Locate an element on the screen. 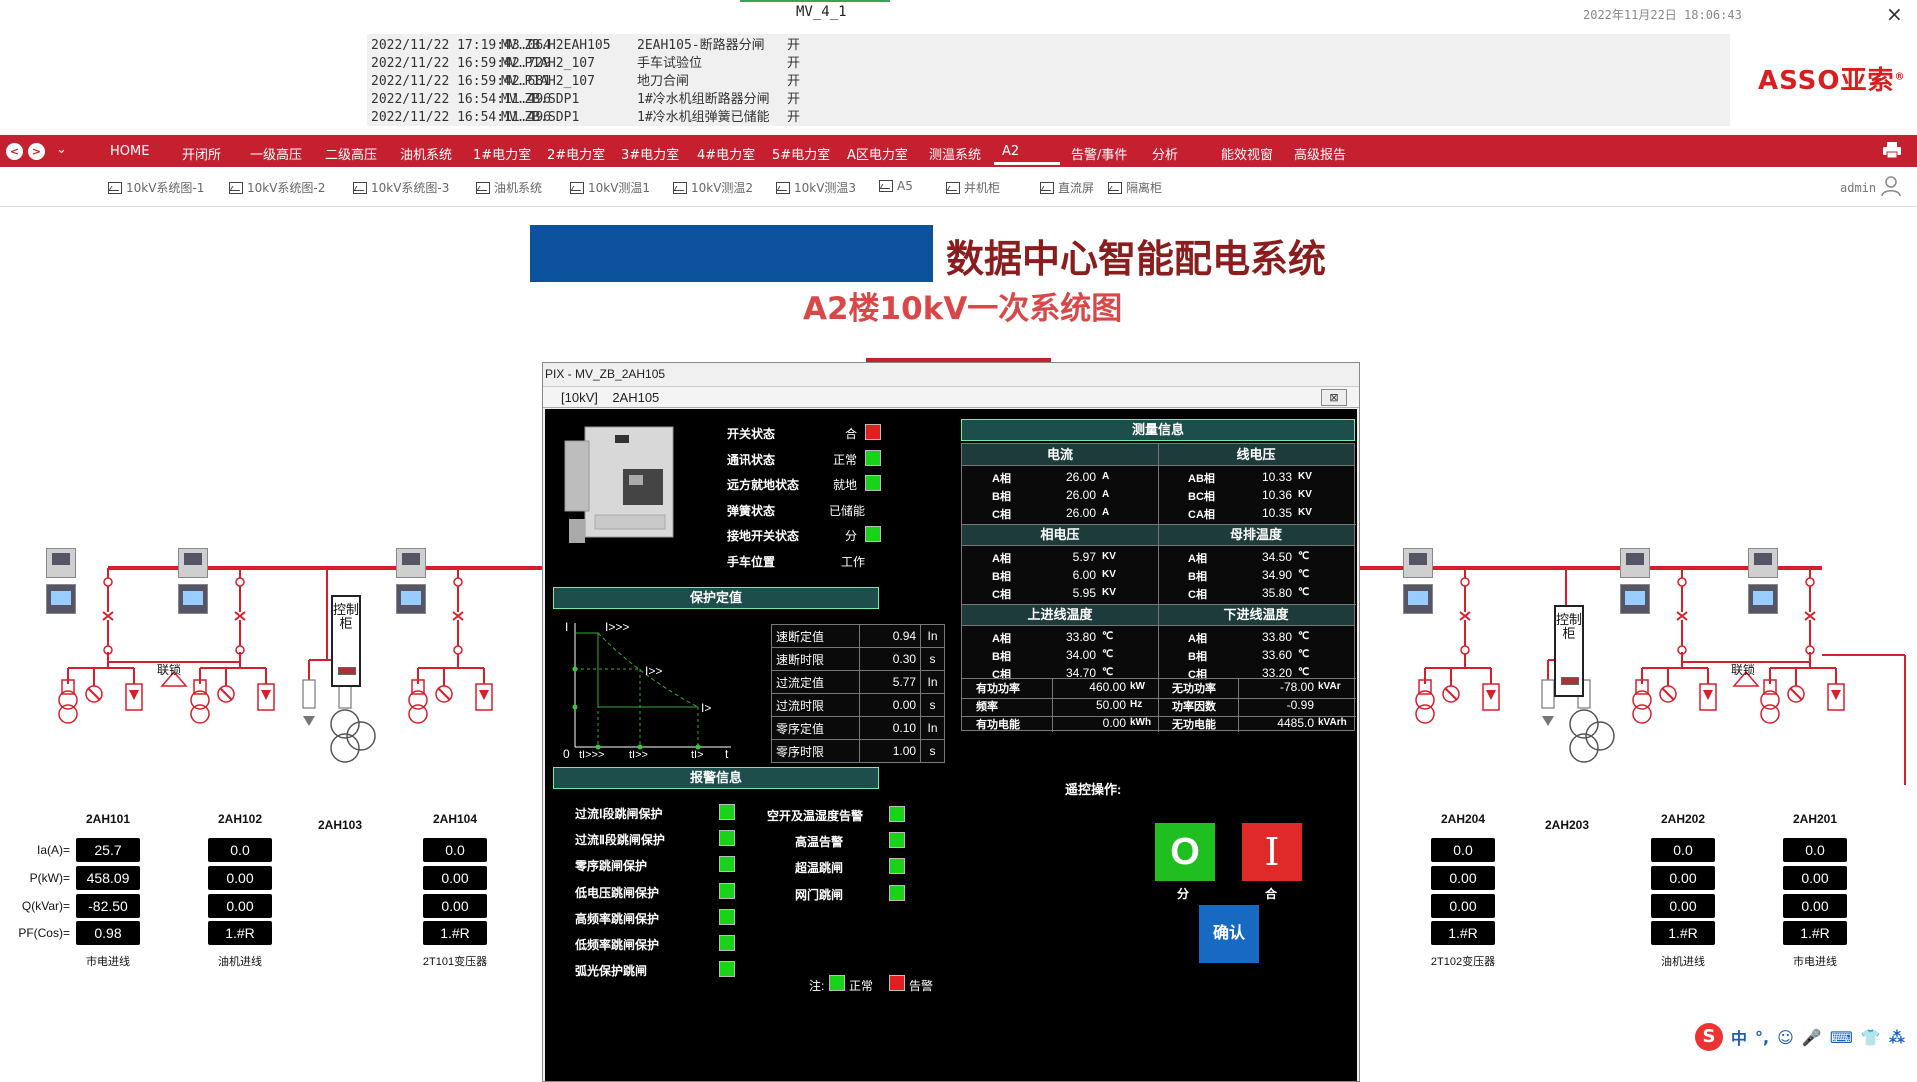  nav-forward-button: > is located at coordinates (36, 151).